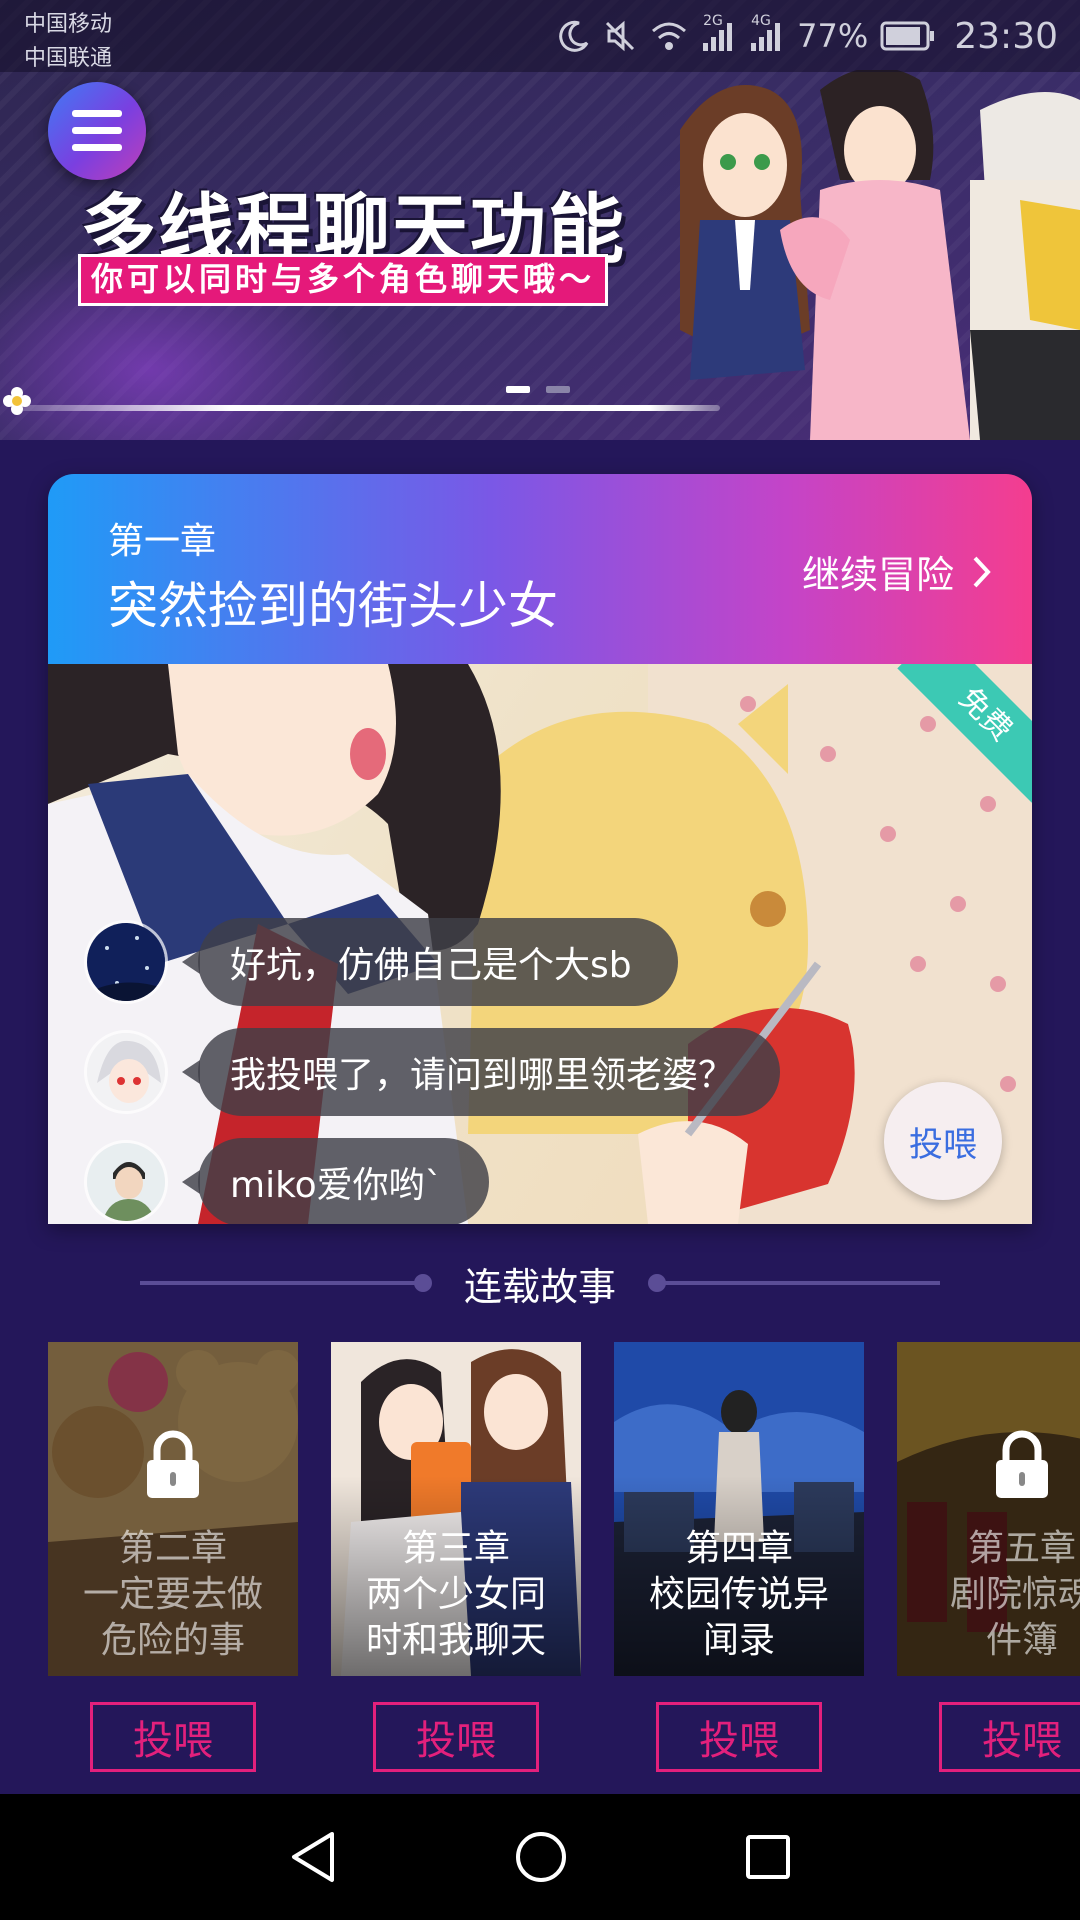 The height and width of the screenshot is (1920, 1080). Describe the element at coordinates (982, 571) in the screenshot. I see `chevron-right-icon` at that location.